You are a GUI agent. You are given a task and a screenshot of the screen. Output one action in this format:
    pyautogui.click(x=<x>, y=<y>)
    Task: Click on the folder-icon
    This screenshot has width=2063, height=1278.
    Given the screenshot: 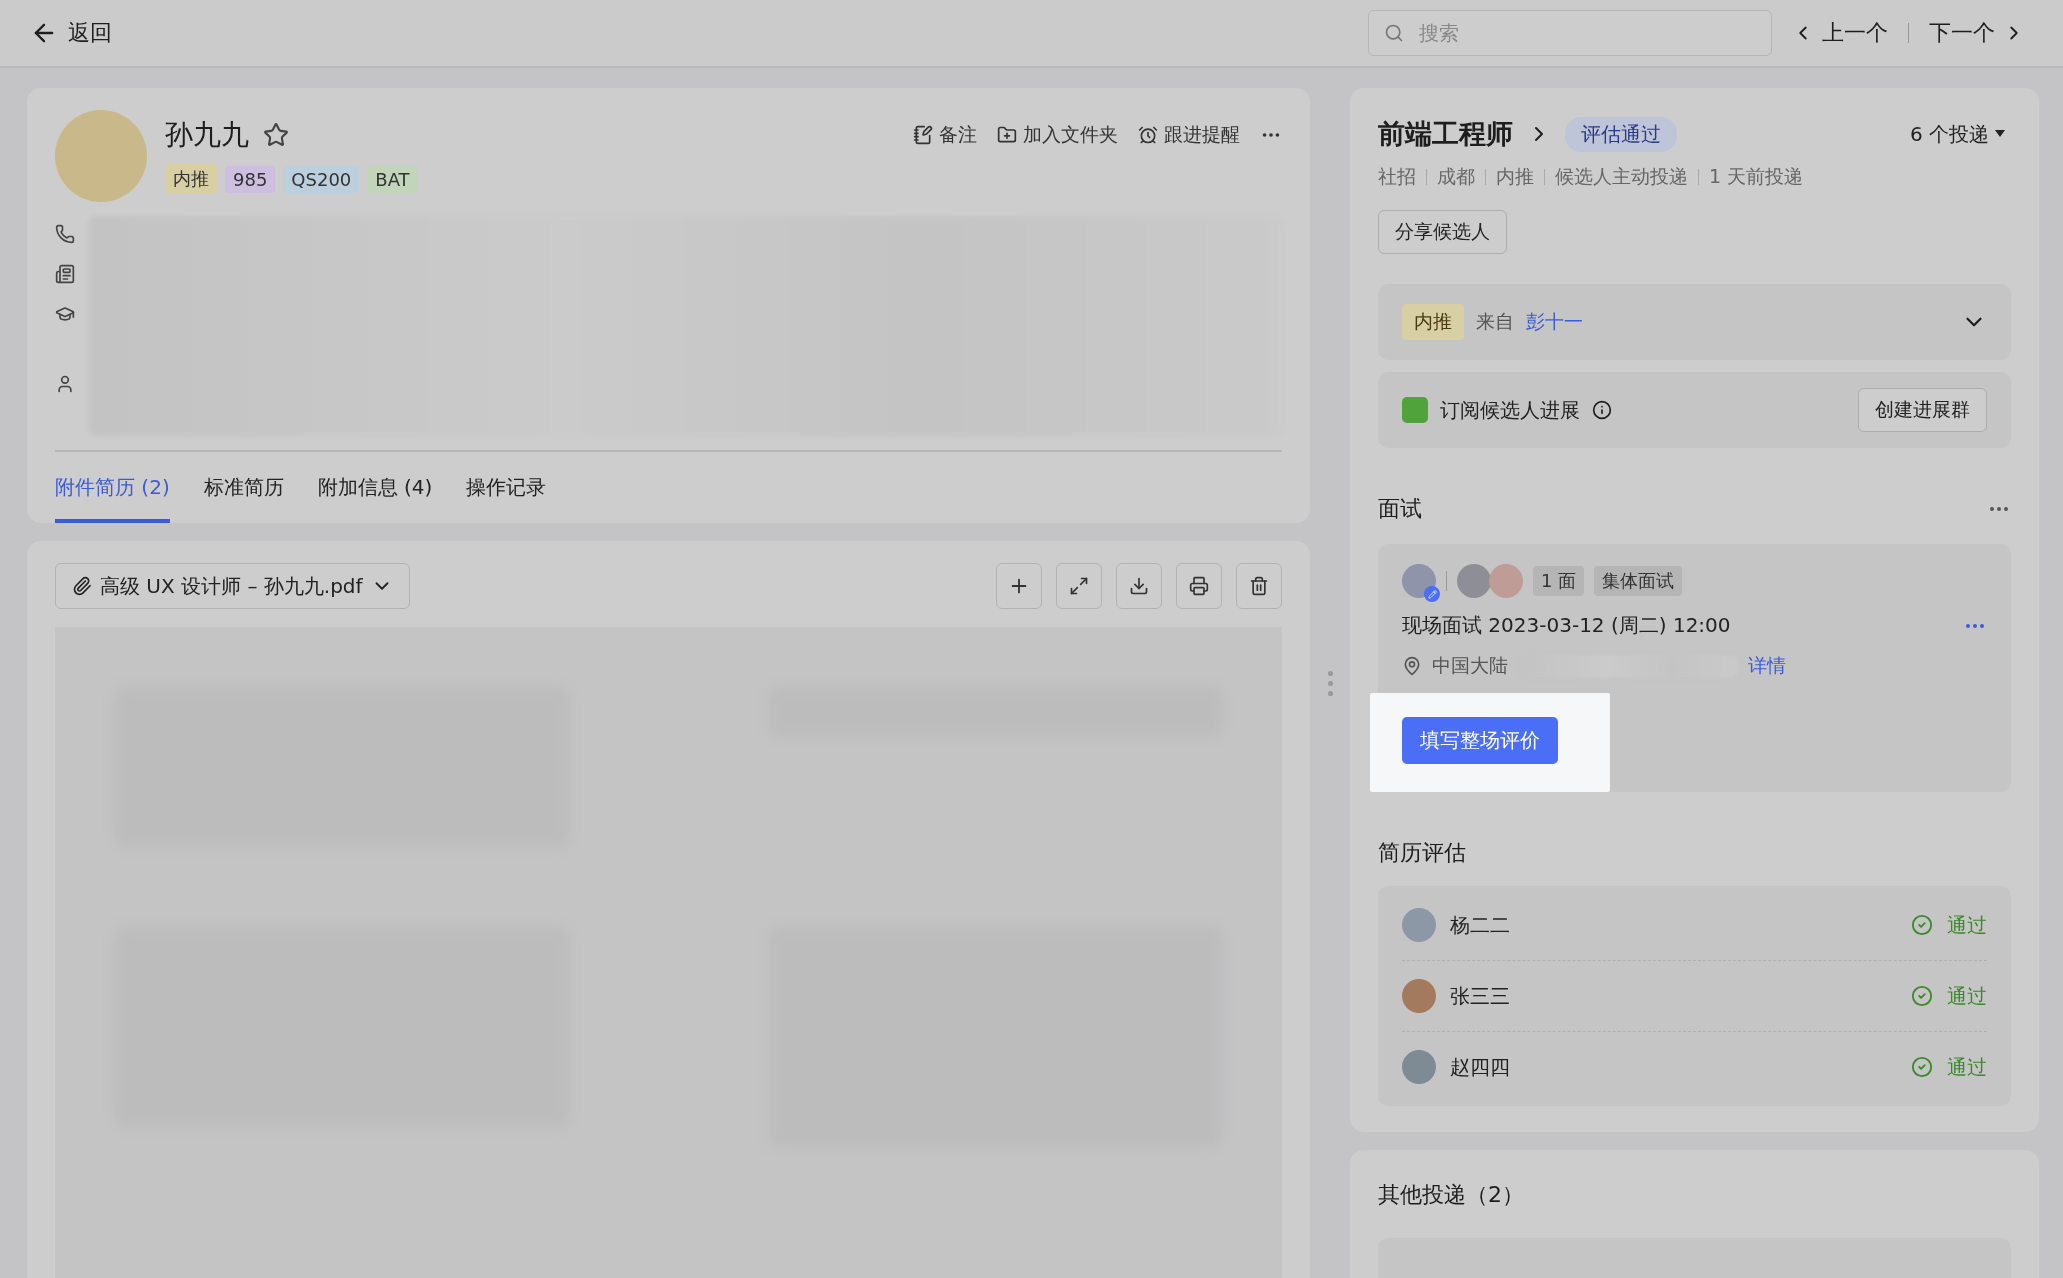 What is the action you would take?
    pyautogui.click(x=1007, y=135)
    